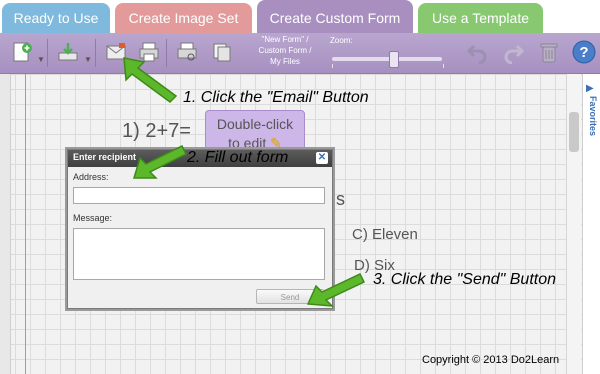 The width and height of the screenshot is (600, 374). What do you see at coordinates (478, 52) in the screenshot?
I see `undo-icon` at bounding box center [478, 52].